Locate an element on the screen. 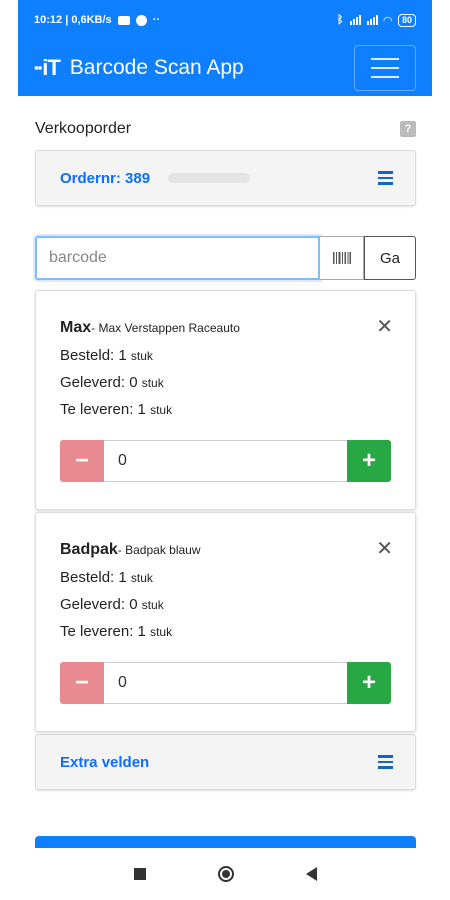 The width and height of the screenshot is (450, 900). order-number: Ordernr: 389 is located at coordinates (105, 178).